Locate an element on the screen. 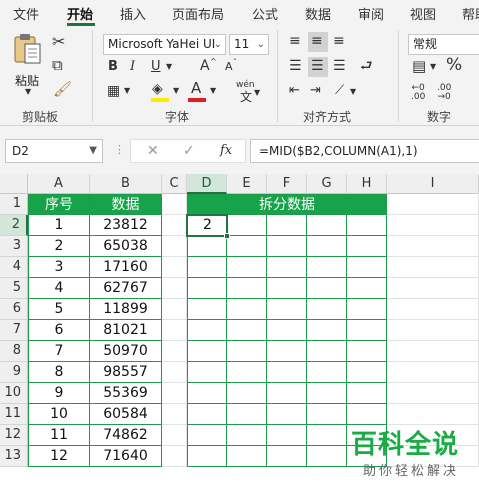  column-header-a: A is located at coordinates (59, 184).